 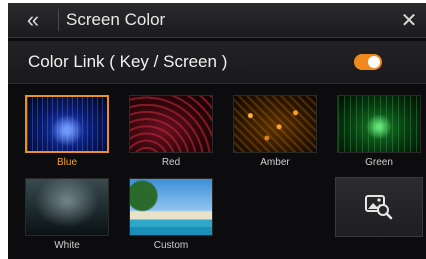 I want to click on color-thumbnail-green, so click(x=379, y=124).